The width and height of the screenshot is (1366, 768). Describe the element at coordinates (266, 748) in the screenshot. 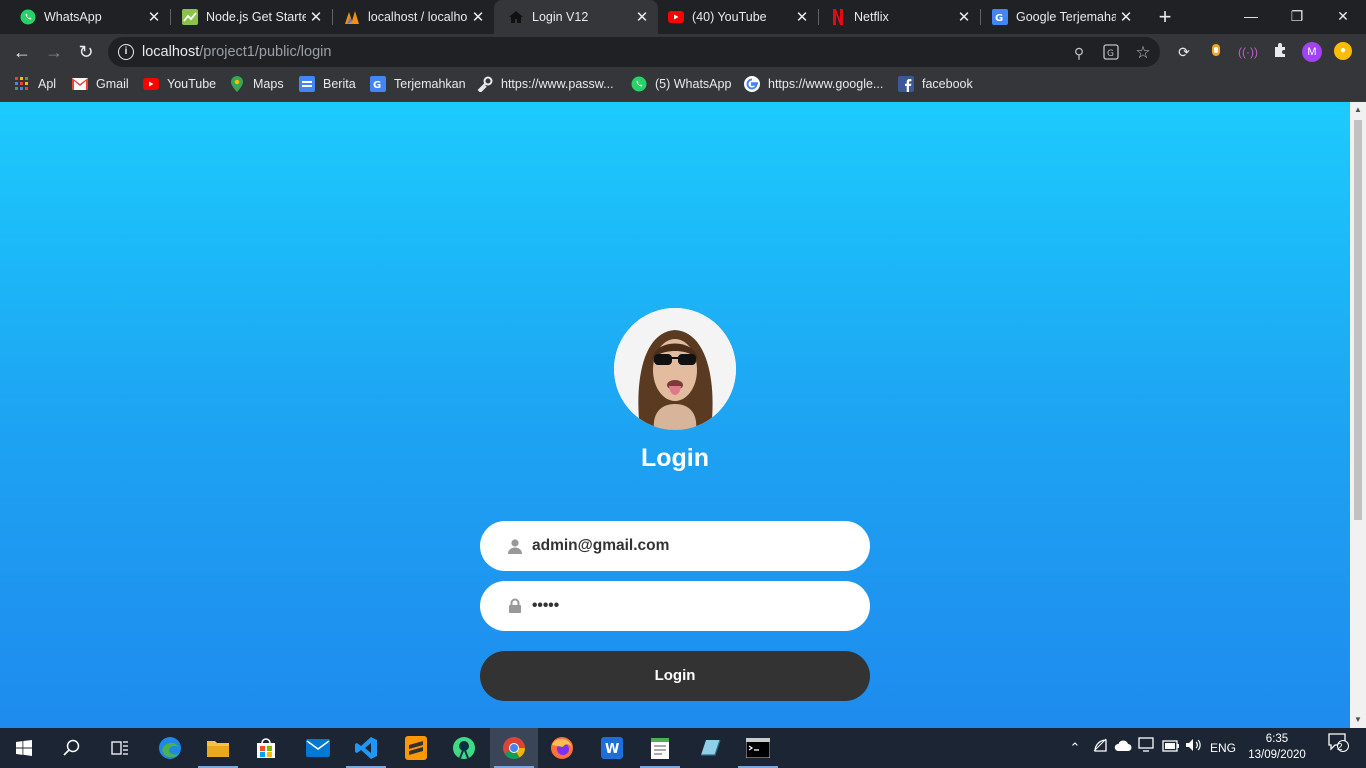

I see `store-icon` at that location.